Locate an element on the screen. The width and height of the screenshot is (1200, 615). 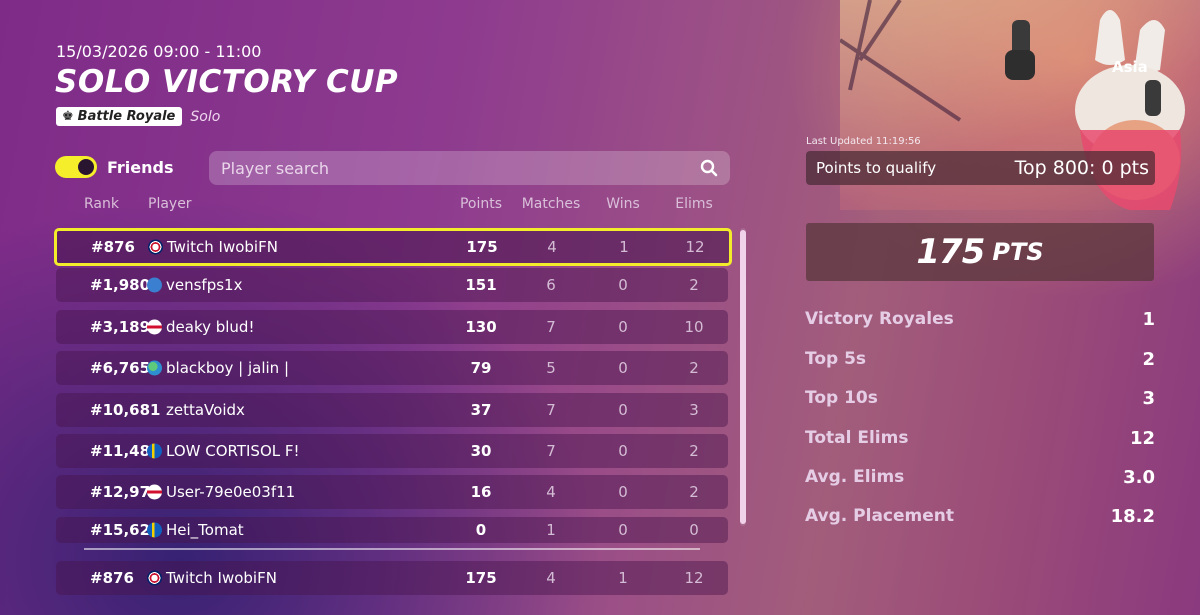
stat-label: Avg. Placement is located at coordinates (880, 516).